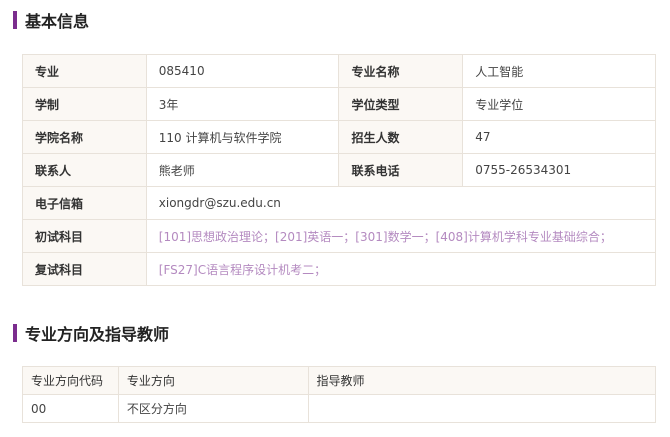  I want to click on direction-code-cell: 00, so click(70, 408).